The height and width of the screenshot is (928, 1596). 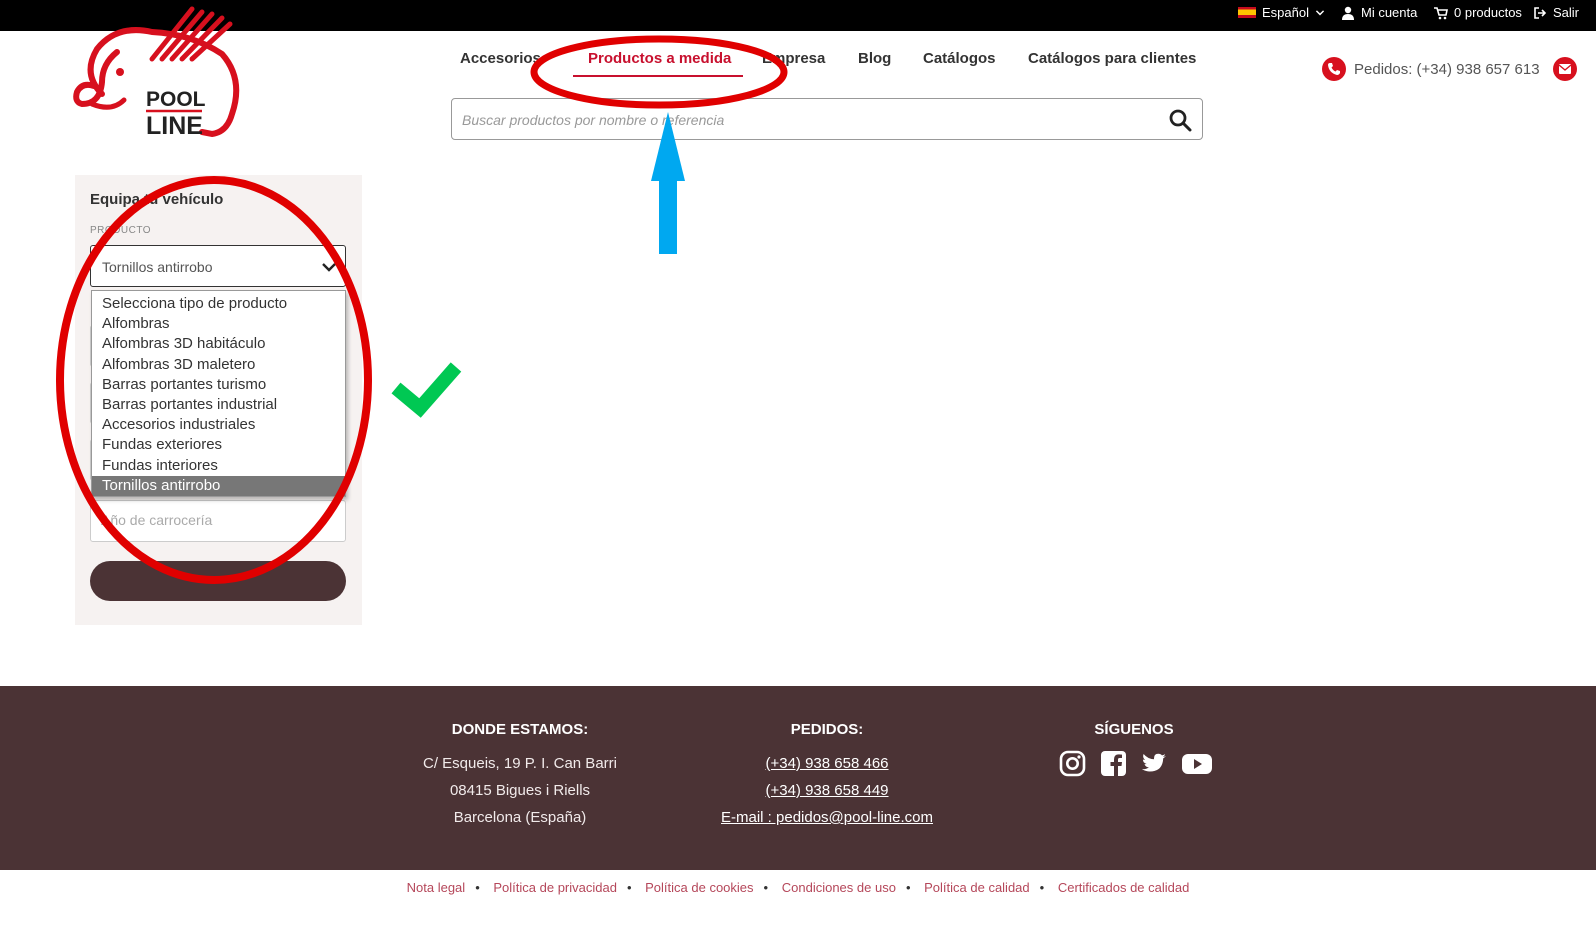 What do you see at coordinates (1154, 763) in the screenshot?
I see `twitter-icon` at bounding box center [1154, 763].